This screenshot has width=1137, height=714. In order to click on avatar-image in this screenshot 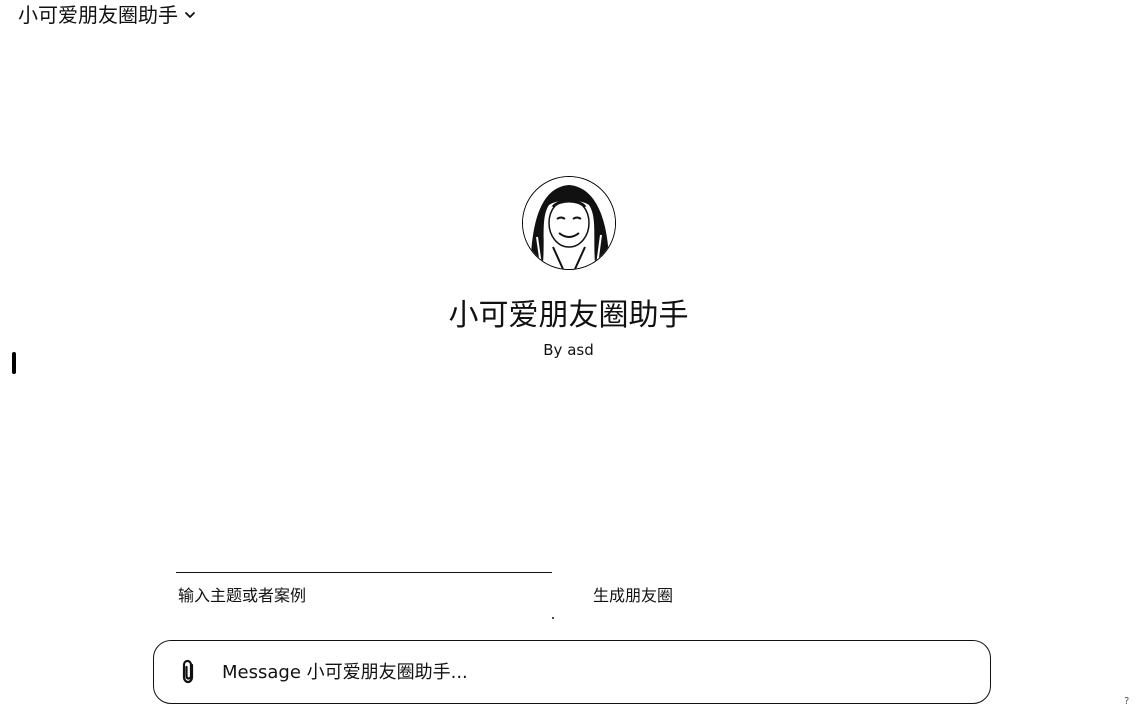, I will do `click(568, 223)`.